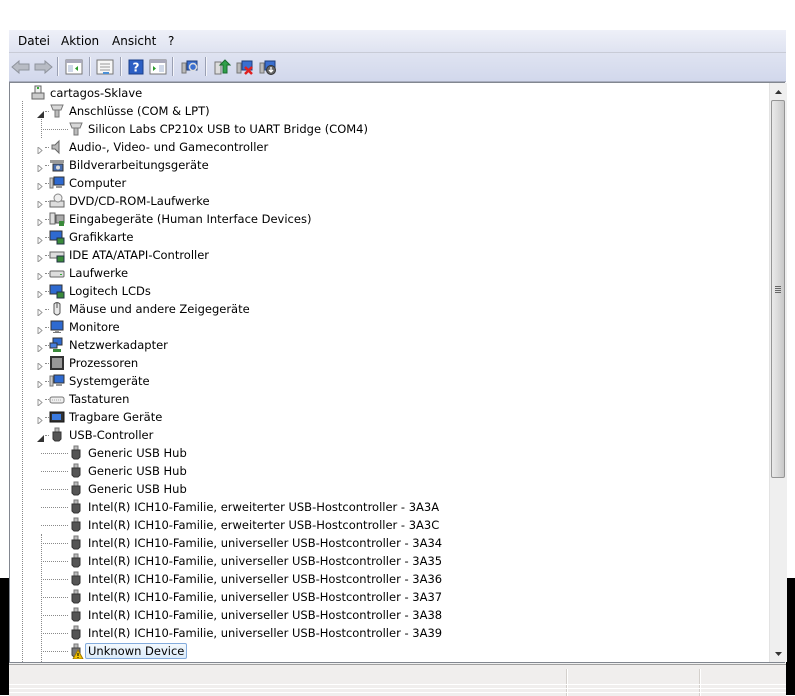 The width and height of the screenshot is (795, 696). I want to click on tree-item-label: Systemgeräte, so click(109, 381).